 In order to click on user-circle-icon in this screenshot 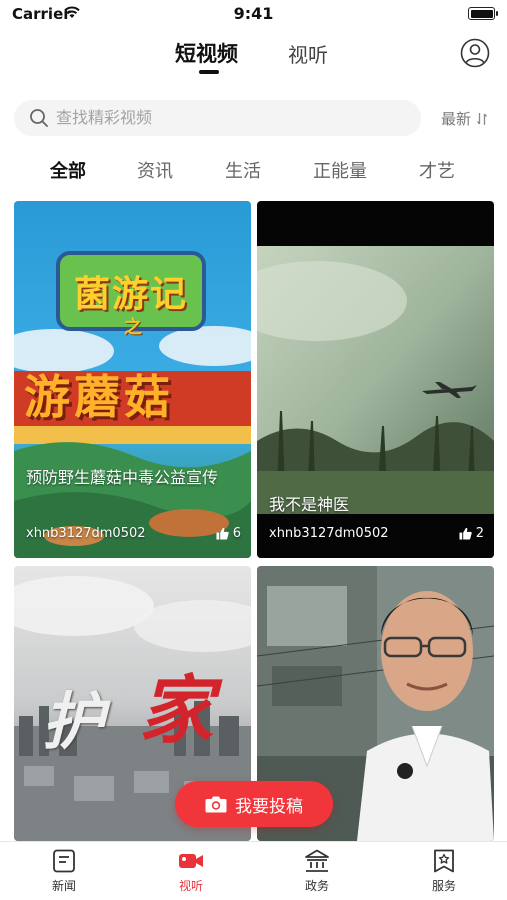, I will do `click(475, 53)`.